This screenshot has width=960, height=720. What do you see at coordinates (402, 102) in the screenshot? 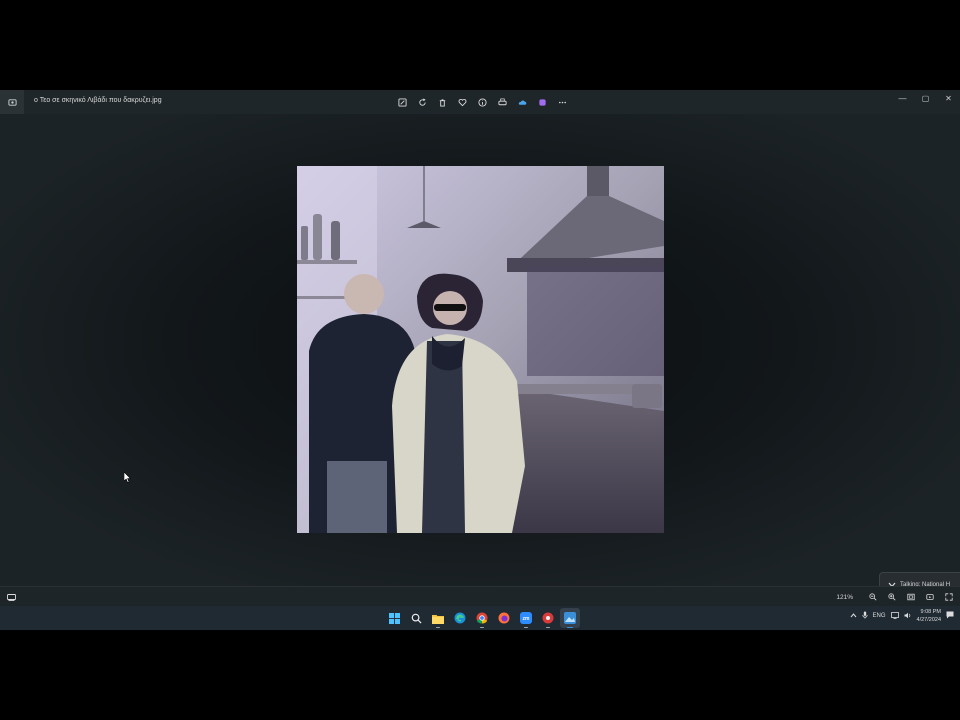
I see `edit-icon` at bounding box center [402, 102].